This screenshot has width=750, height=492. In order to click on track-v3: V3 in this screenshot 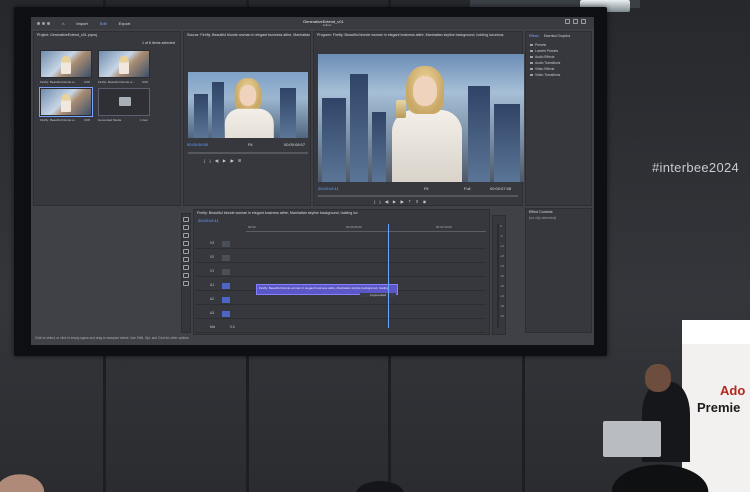, I will do `click(341, 244)`.